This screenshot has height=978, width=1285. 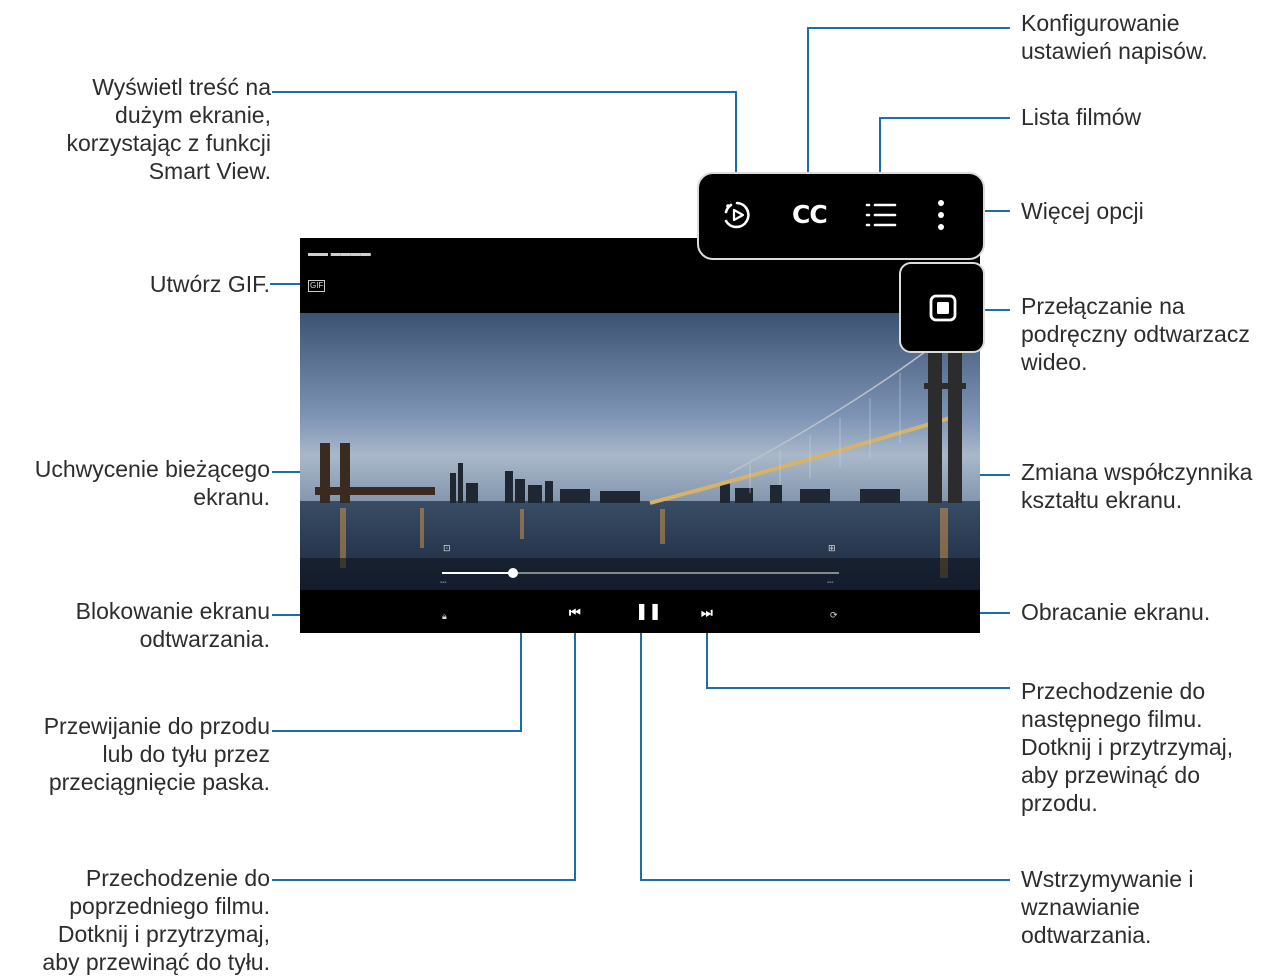 What do you see at coordinates (810, 214) in the screenshot?
I see `cc-icon: CC` at bounding box center [810, 214].